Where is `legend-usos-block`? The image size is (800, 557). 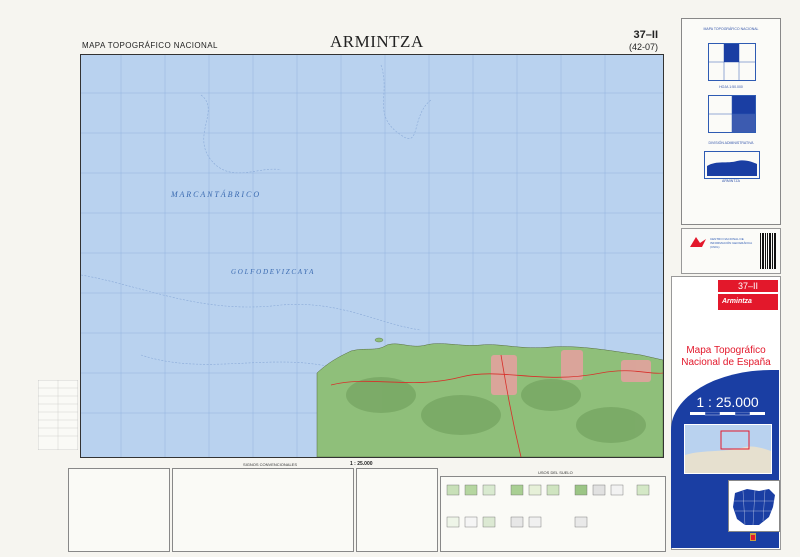 legend-usos-block is located at coordinates (553, 514).